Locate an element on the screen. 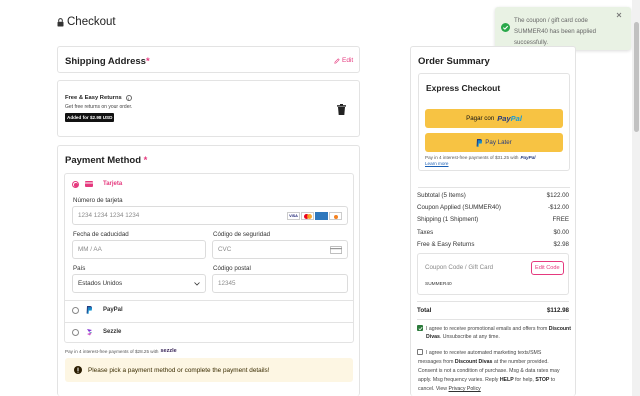 The height and width of the screenshot is (396, 640). edit-code-button: Edit Code is located at coordinates (547, 268).